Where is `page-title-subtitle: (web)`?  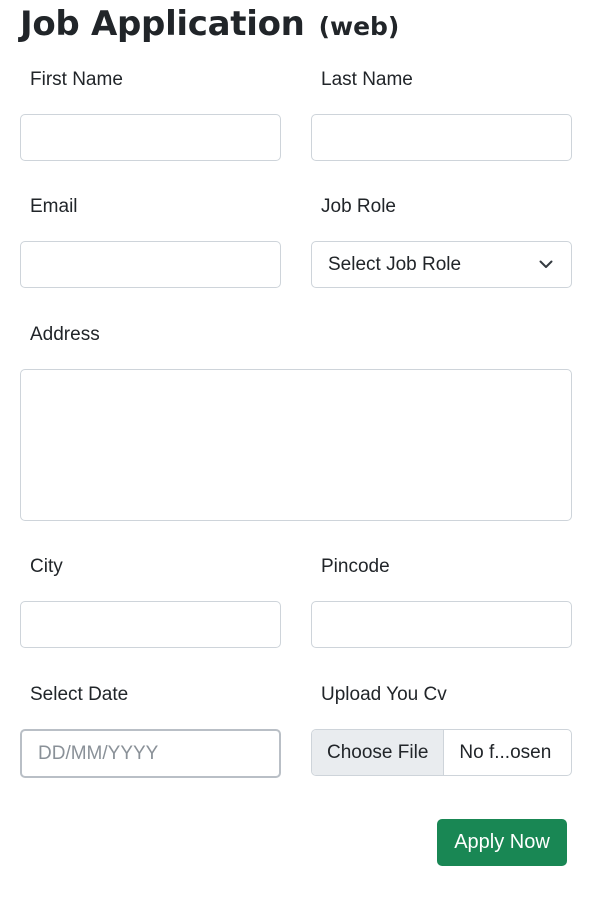 page-title-subtitle: (web) is located at coordinates (359, 26).